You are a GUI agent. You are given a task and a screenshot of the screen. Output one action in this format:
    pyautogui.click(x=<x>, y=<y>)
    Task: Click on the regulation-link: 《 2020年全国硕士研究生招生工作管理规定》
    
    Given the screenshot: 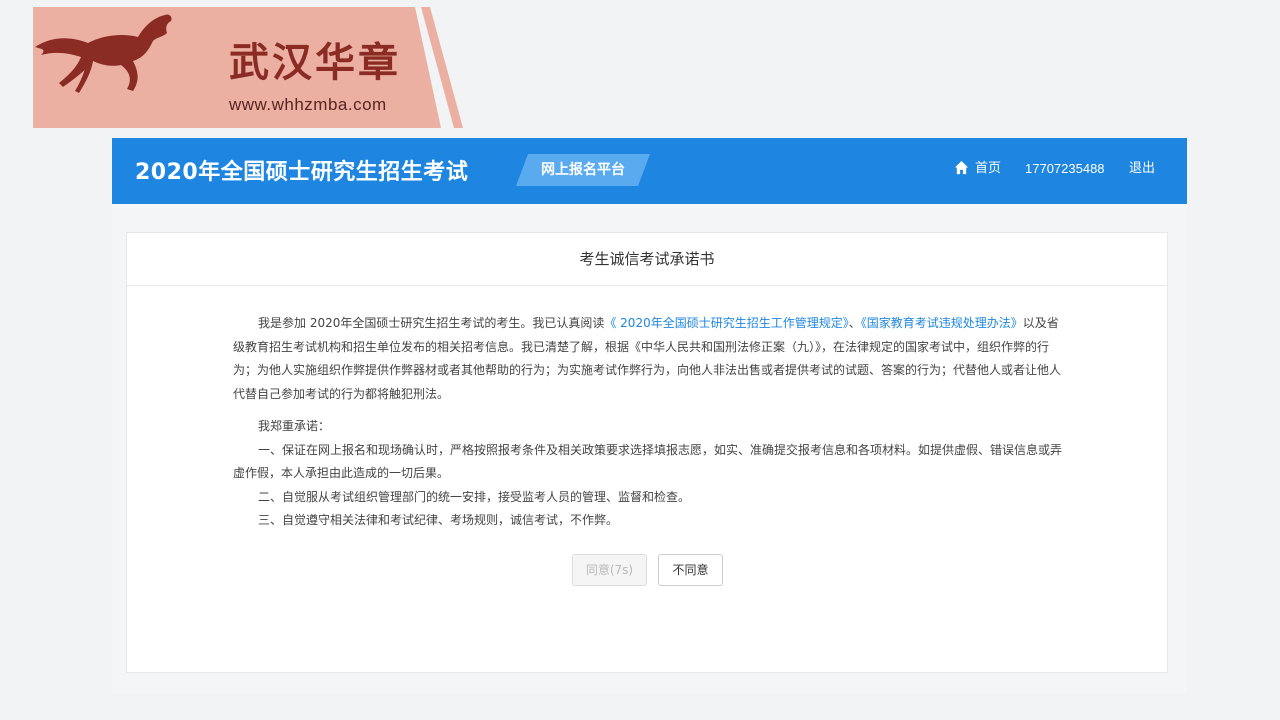 What is the action you would take?
    pyautogui.click(x=726, y=323)
    